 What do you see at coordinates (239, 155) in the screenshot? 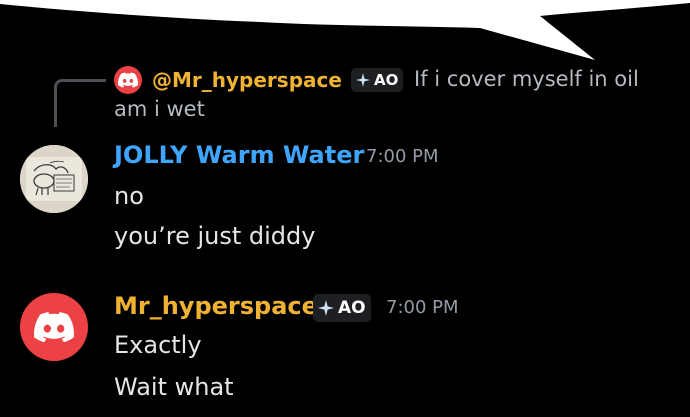
I see `username-jolly: JOLLY Warm Water` at bounding box center [239, 155].